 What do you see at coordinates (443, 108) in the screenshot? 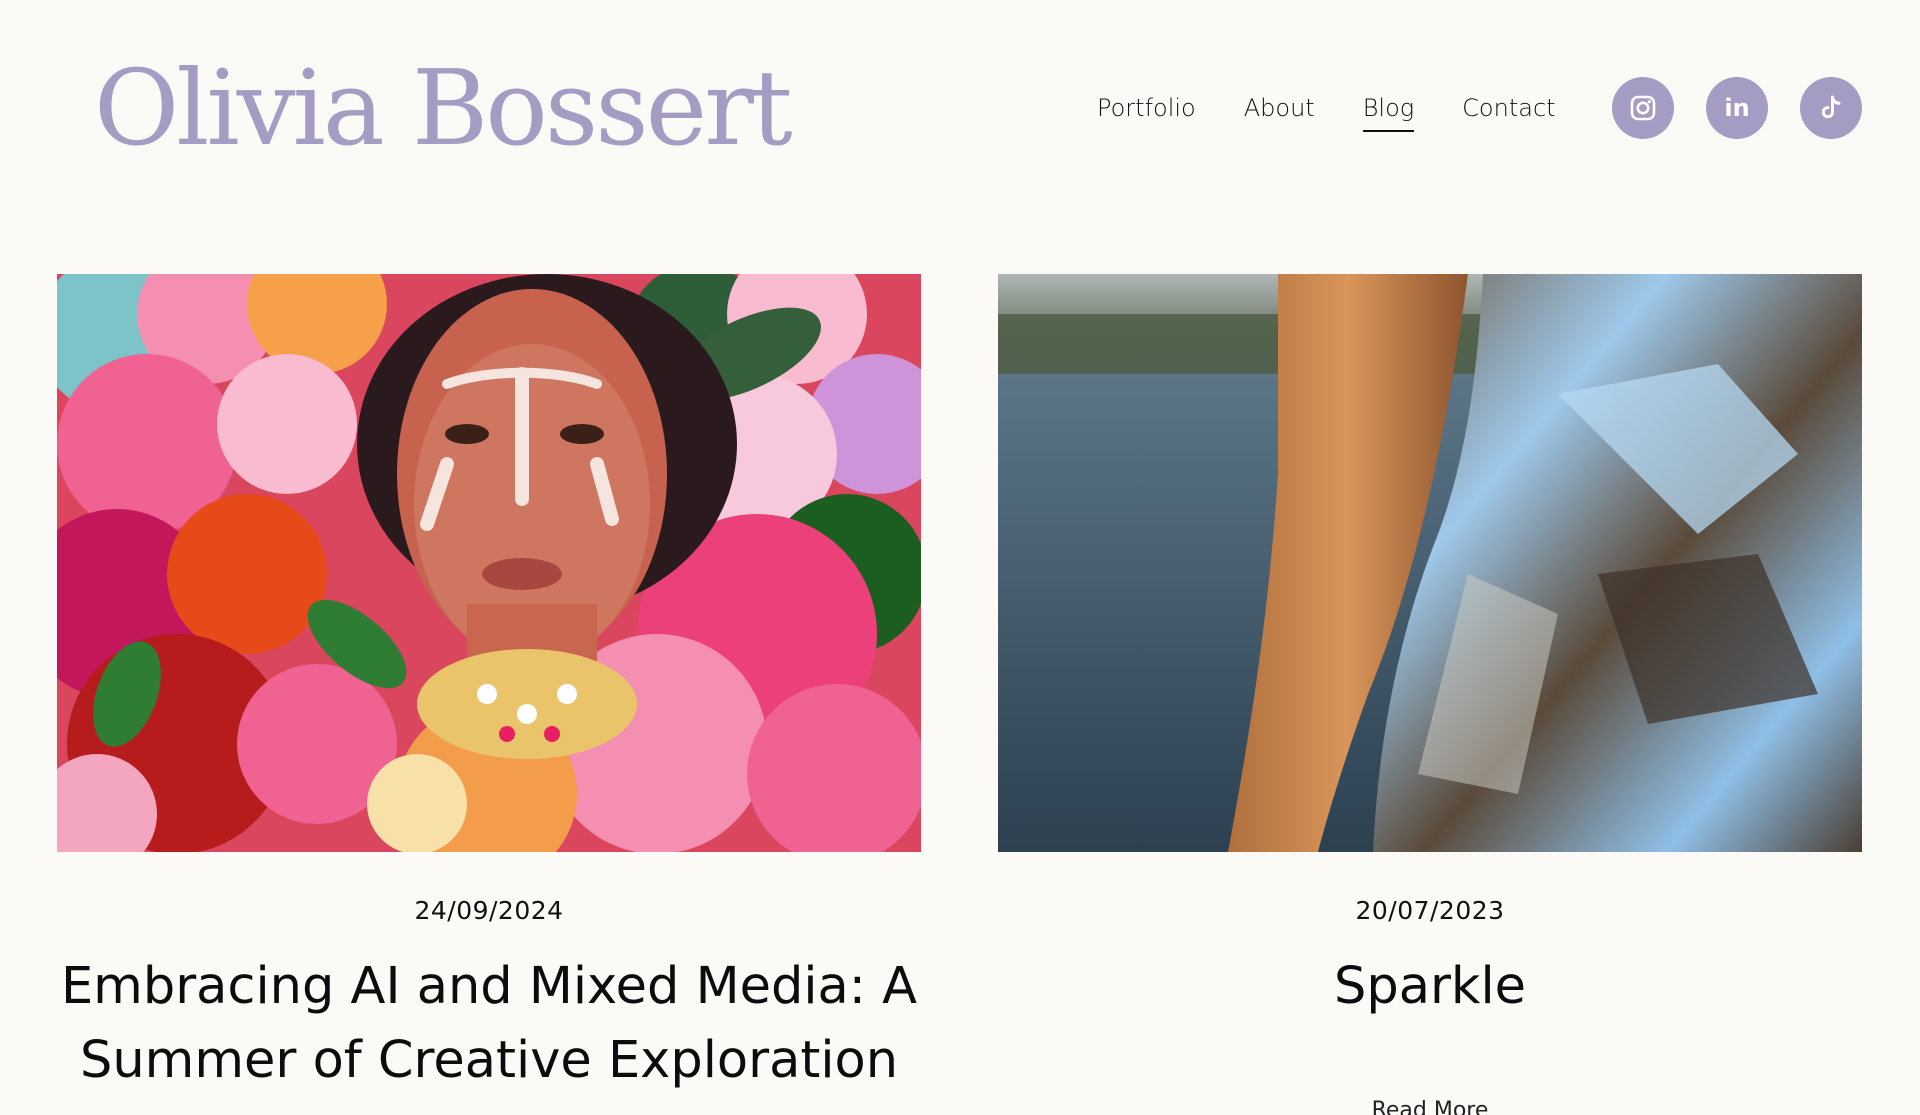
I see `site-logo: Olivia Bossert` at bounding box center [443, 108].